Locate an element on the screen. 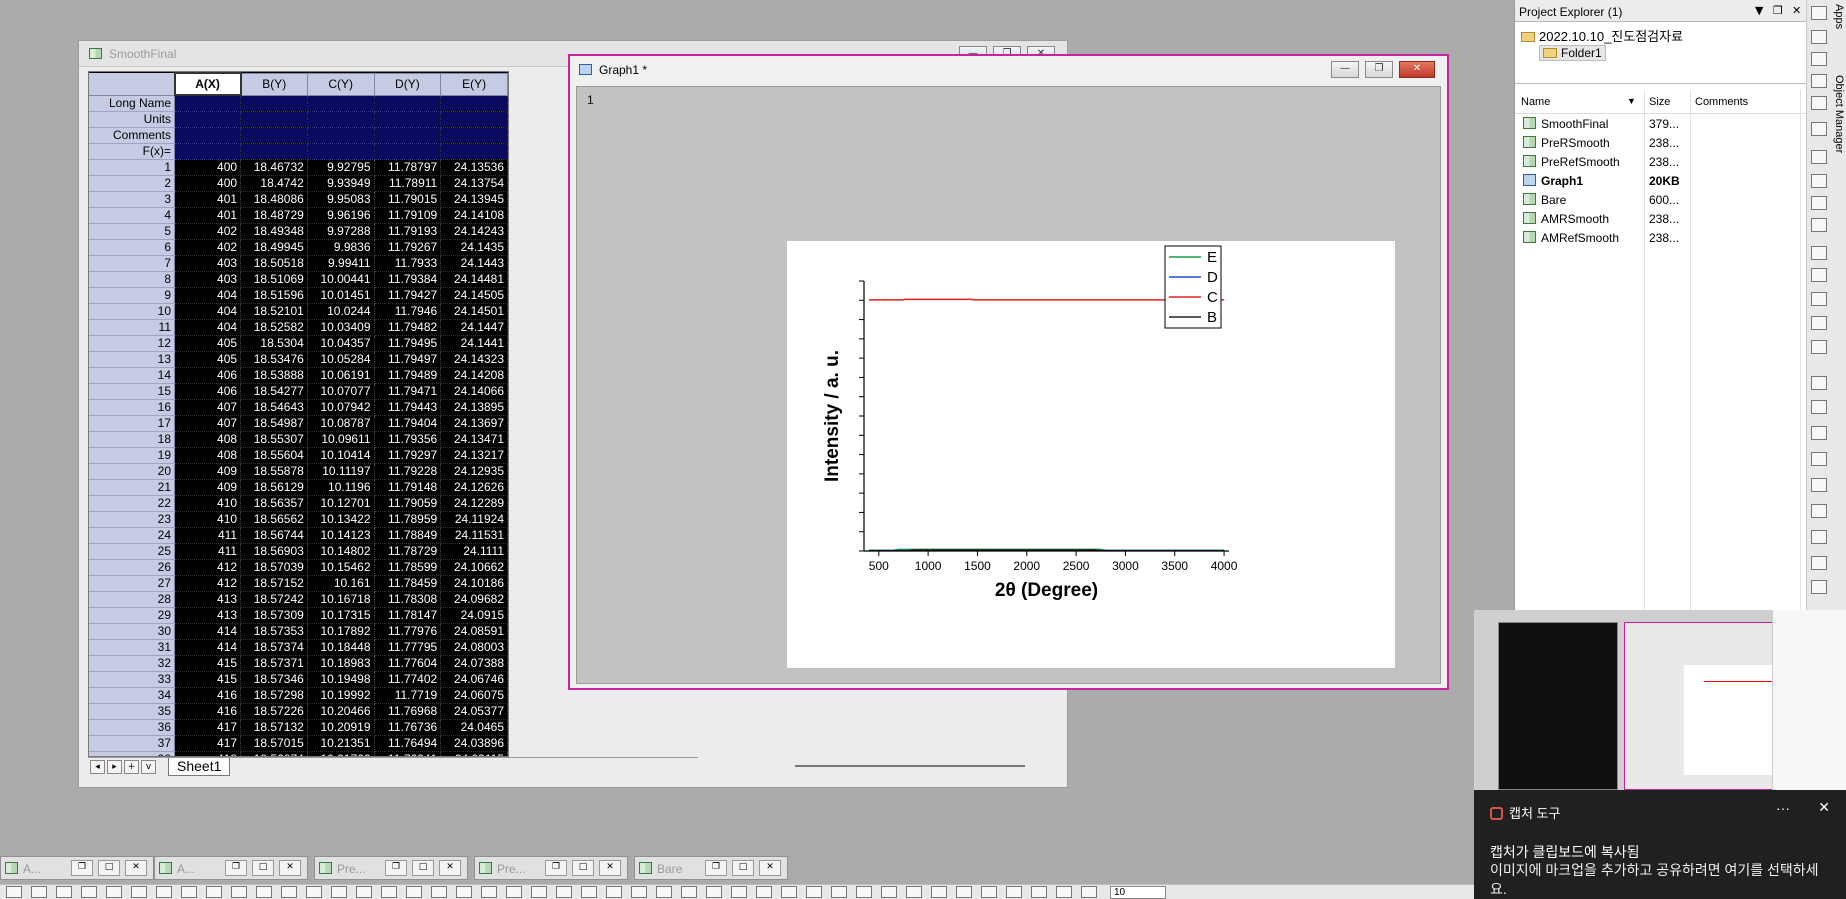 The image size is (1846, 899). row-number: 4 is located at coordinates (132, 215).